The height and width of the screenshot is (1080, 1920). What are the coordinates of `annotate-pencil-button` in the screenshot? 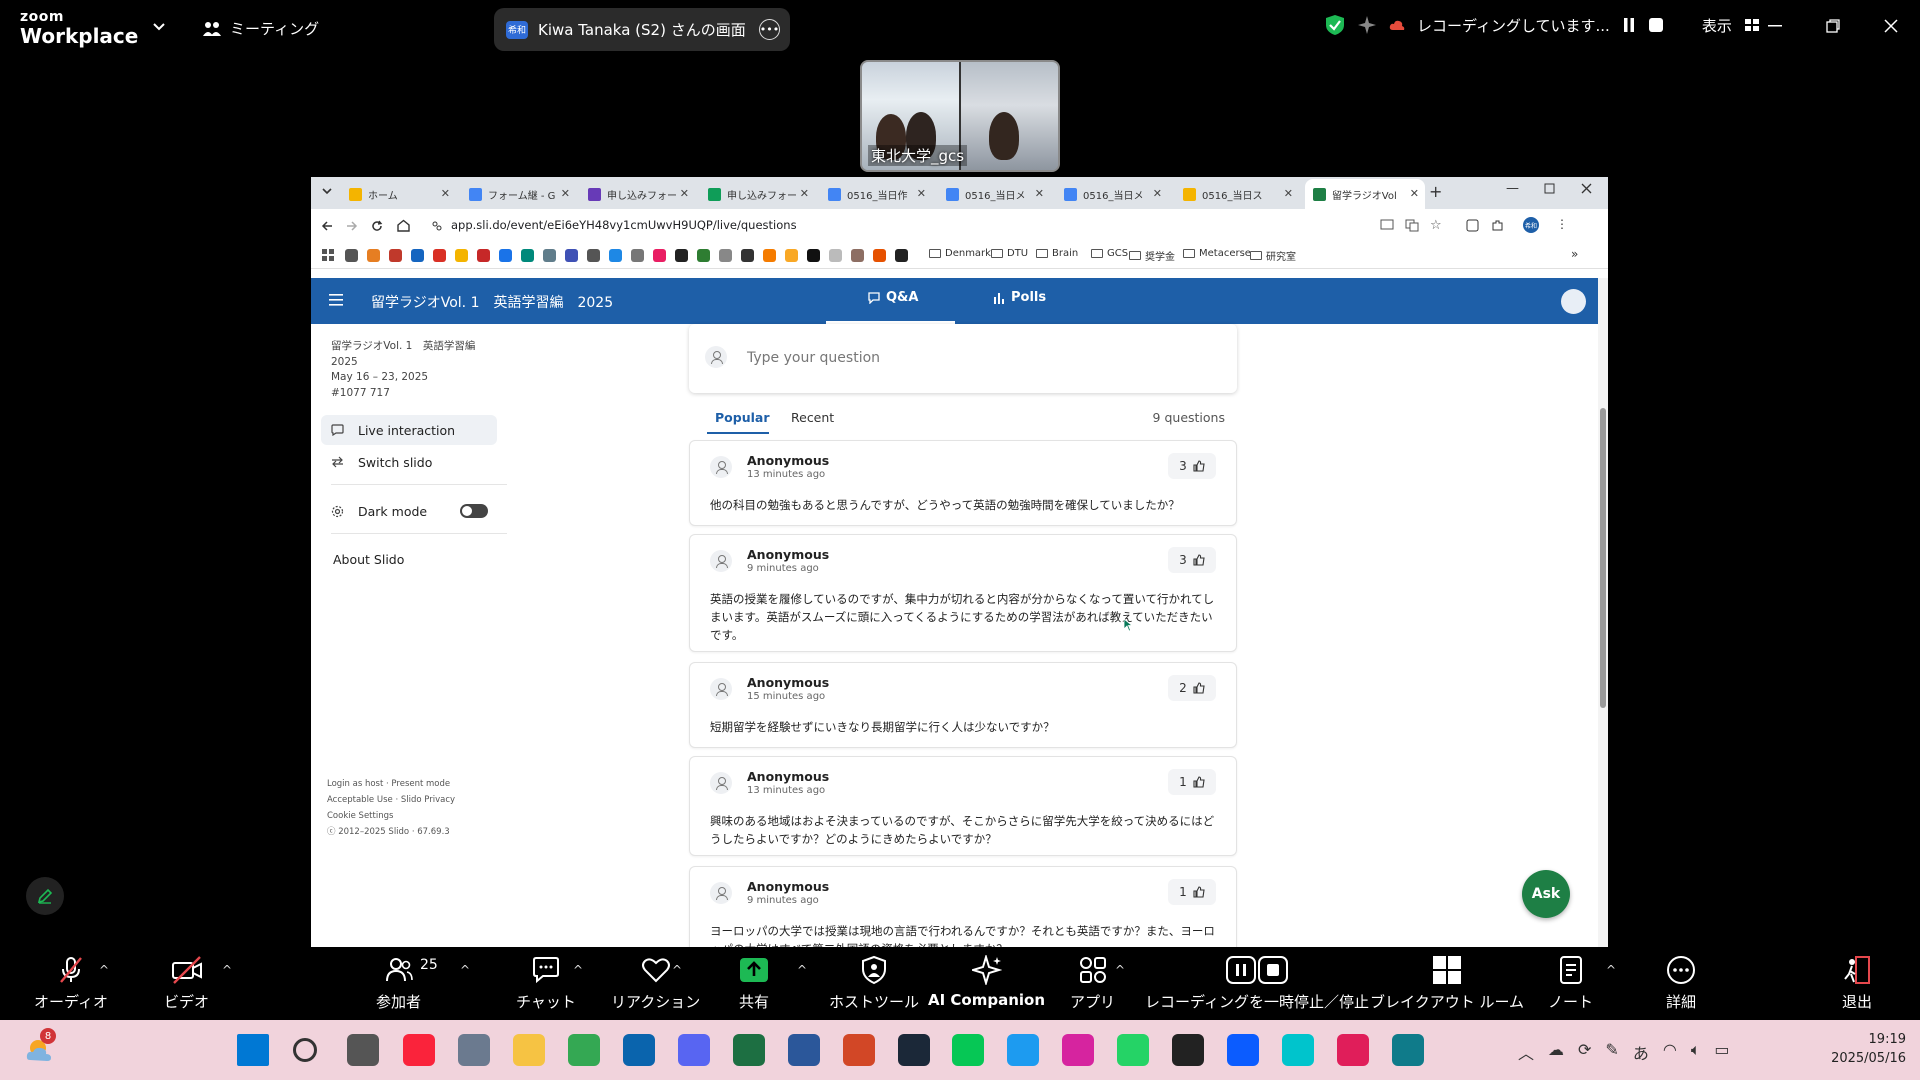 It's located at (45, 896).